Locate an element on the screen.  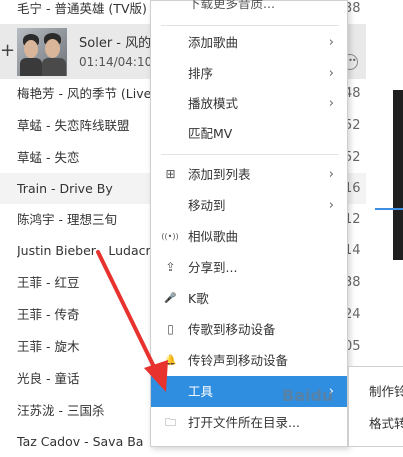
annotation-arrow is located at coordinates (132, 321).